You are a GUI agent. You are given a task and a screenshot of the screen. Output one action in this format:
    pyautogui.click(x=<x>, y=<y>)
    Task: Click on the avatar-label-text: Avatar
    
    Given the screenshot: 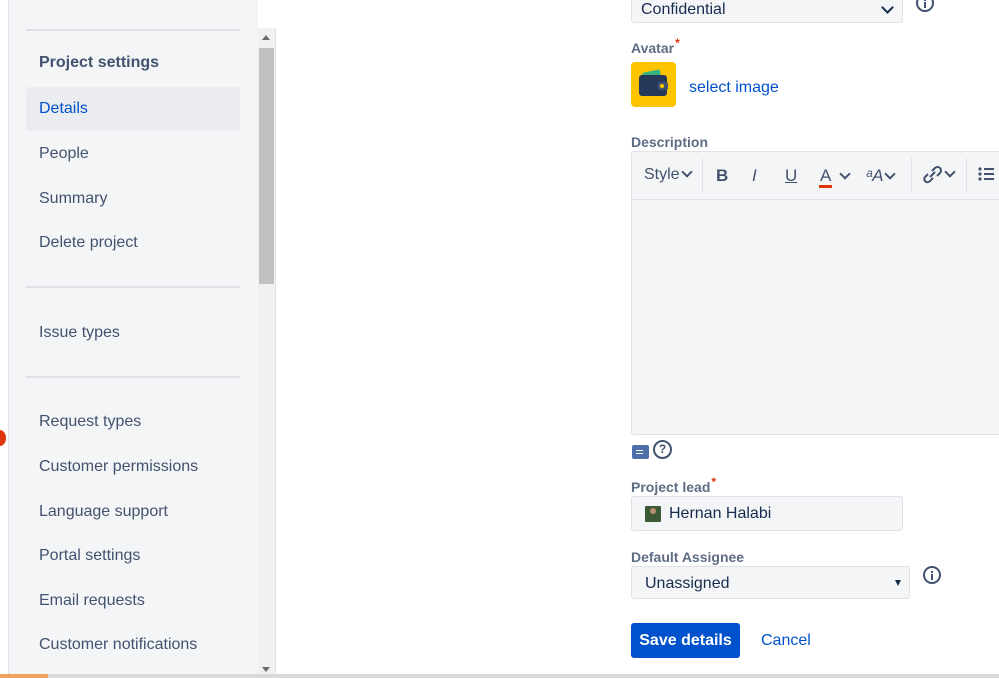 What is the action you would take?
    pyautogui.click(x=653, y=48)
    